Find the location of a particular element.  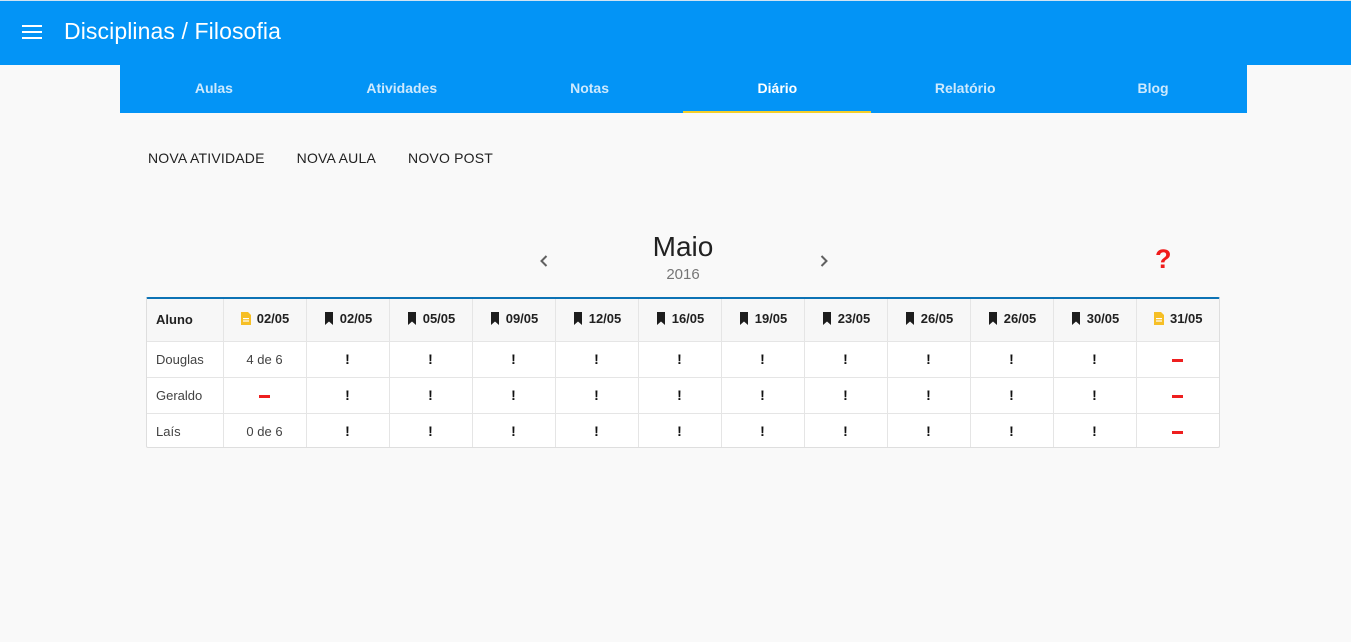

date-column-header: 30/05 is located at coordinates (1095, 320).